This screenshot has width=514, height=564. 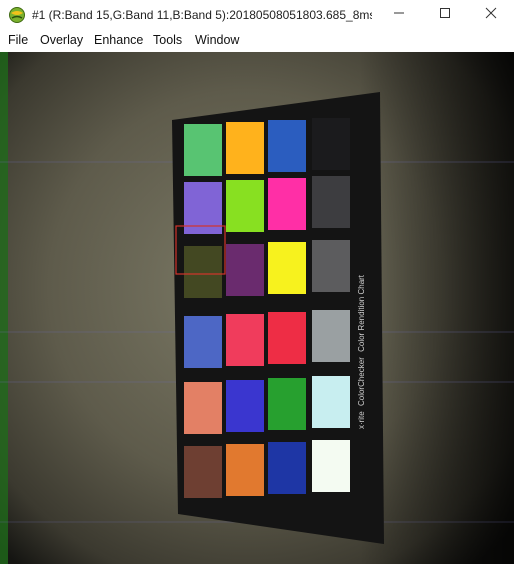 What do you see at coordinates (167, 40) in the screenshot?
I see `menu-tools: Tools` at bounding box center [167, 40].